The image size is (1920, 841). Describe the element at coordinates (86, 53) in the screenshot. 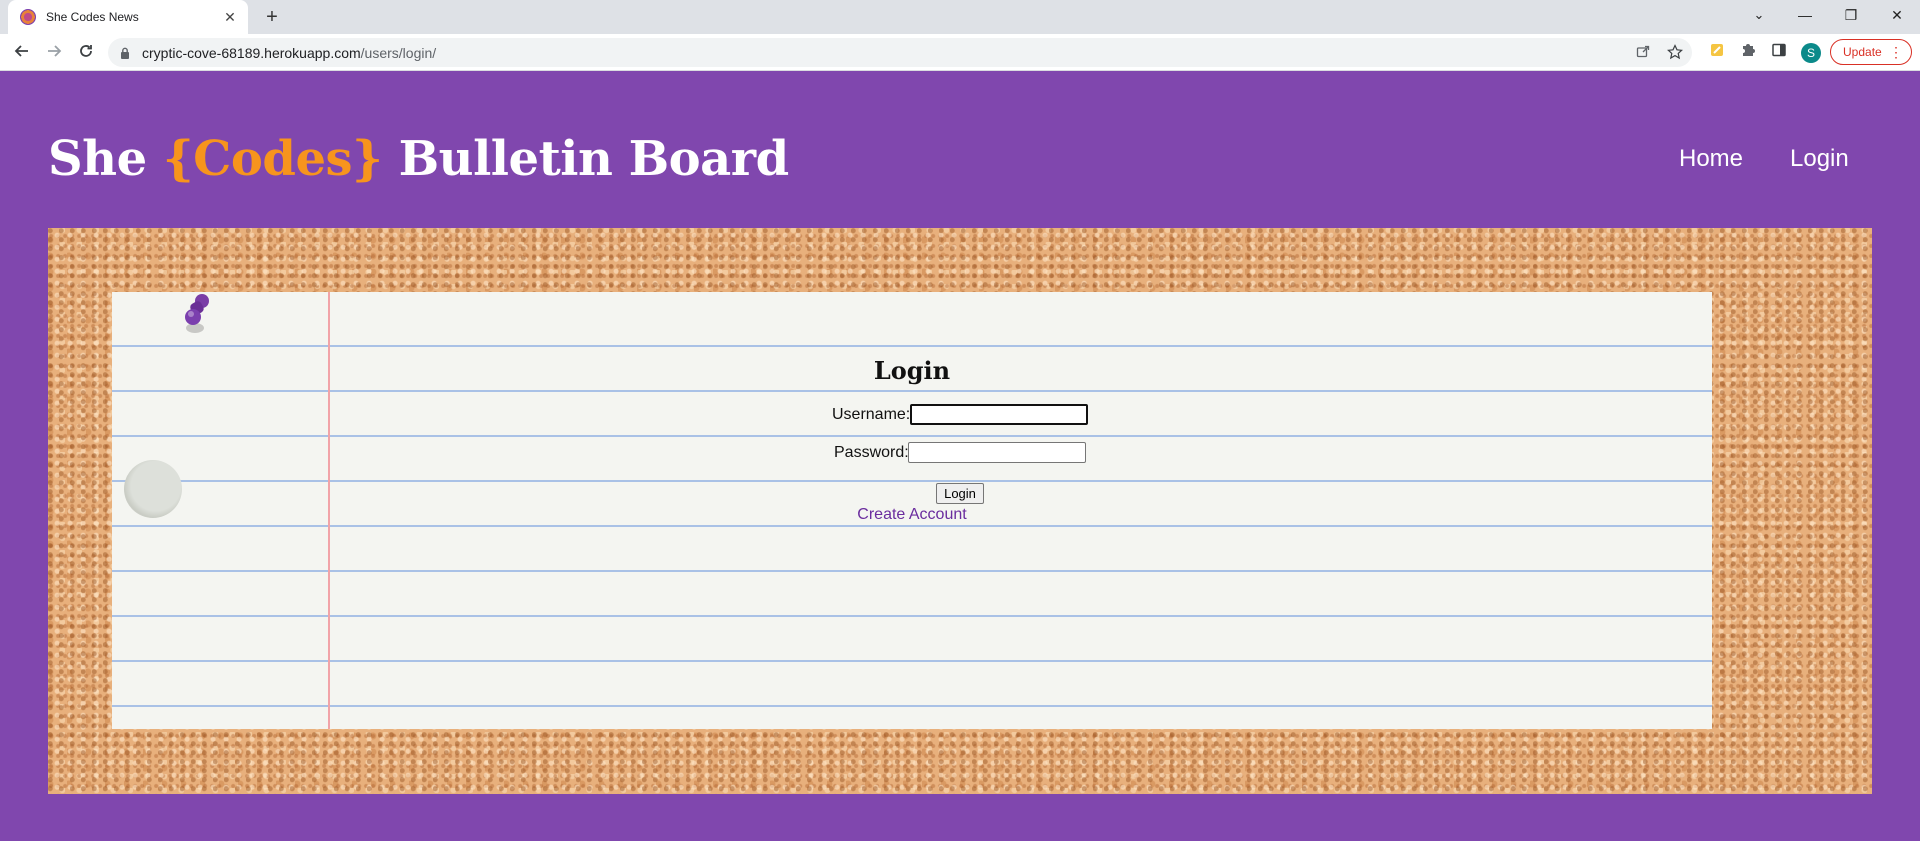

I see `reload-icon` at that location.